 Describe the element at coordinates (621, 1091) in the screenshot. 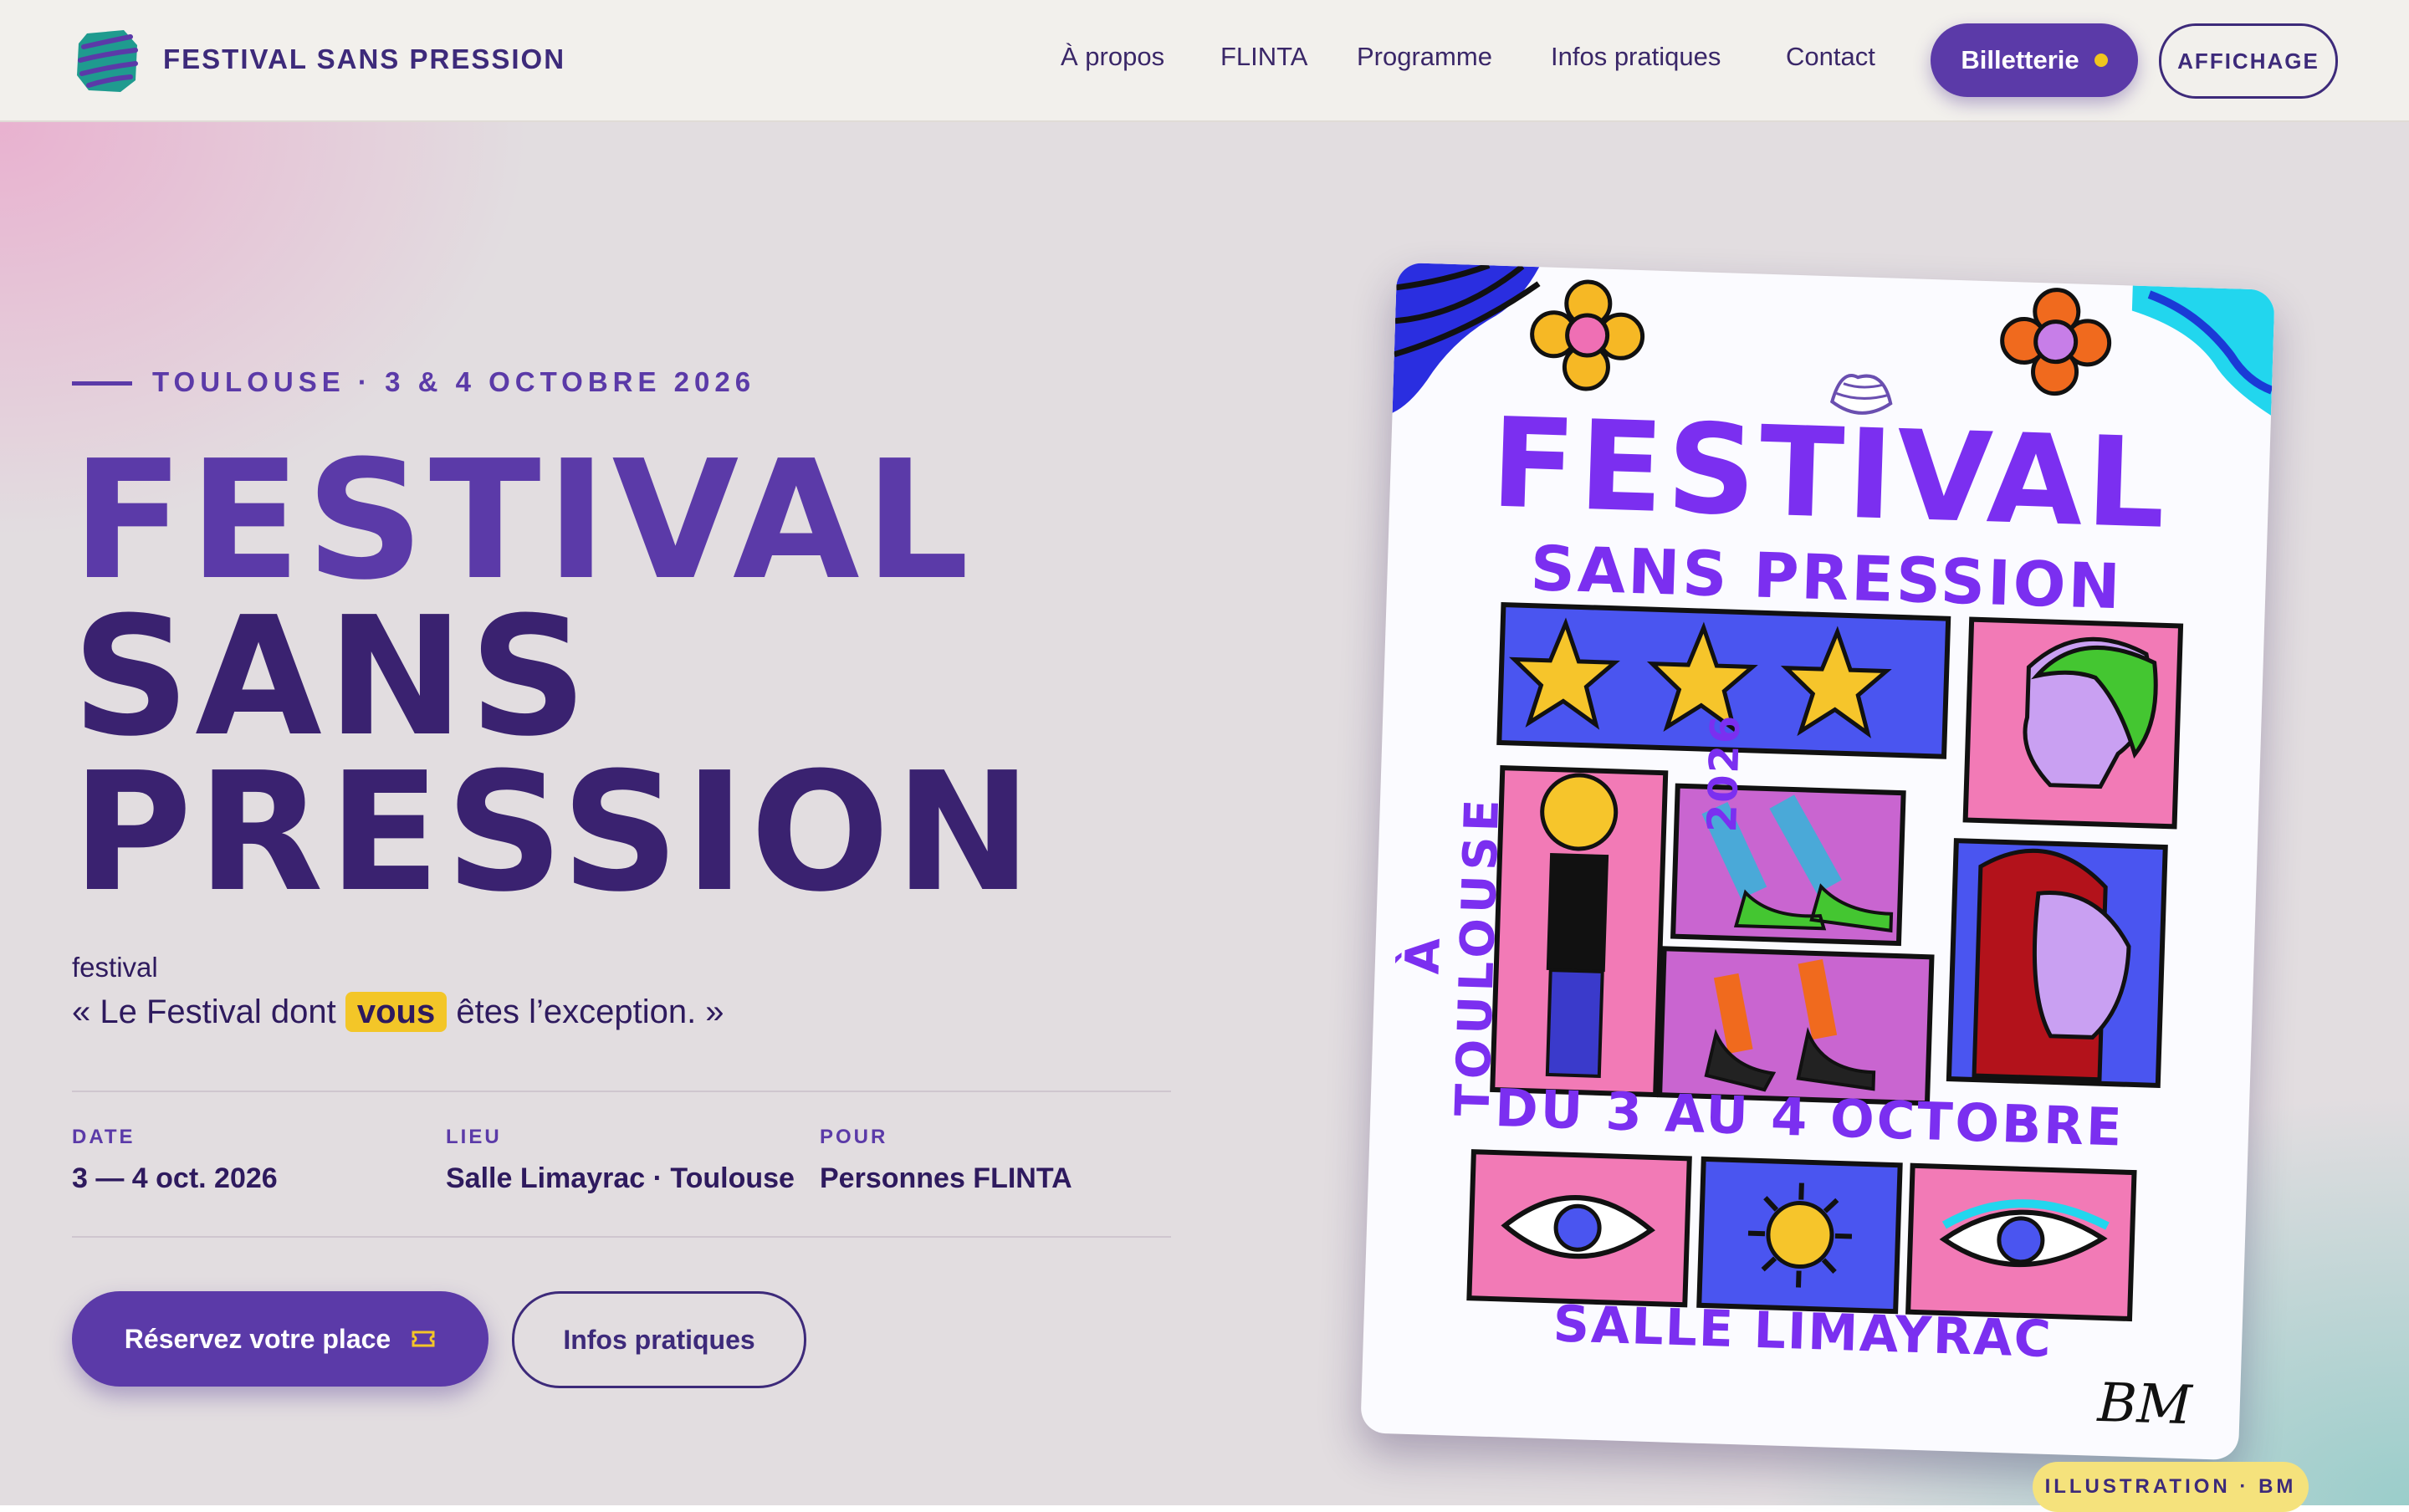

I see `divider-top` at that location.